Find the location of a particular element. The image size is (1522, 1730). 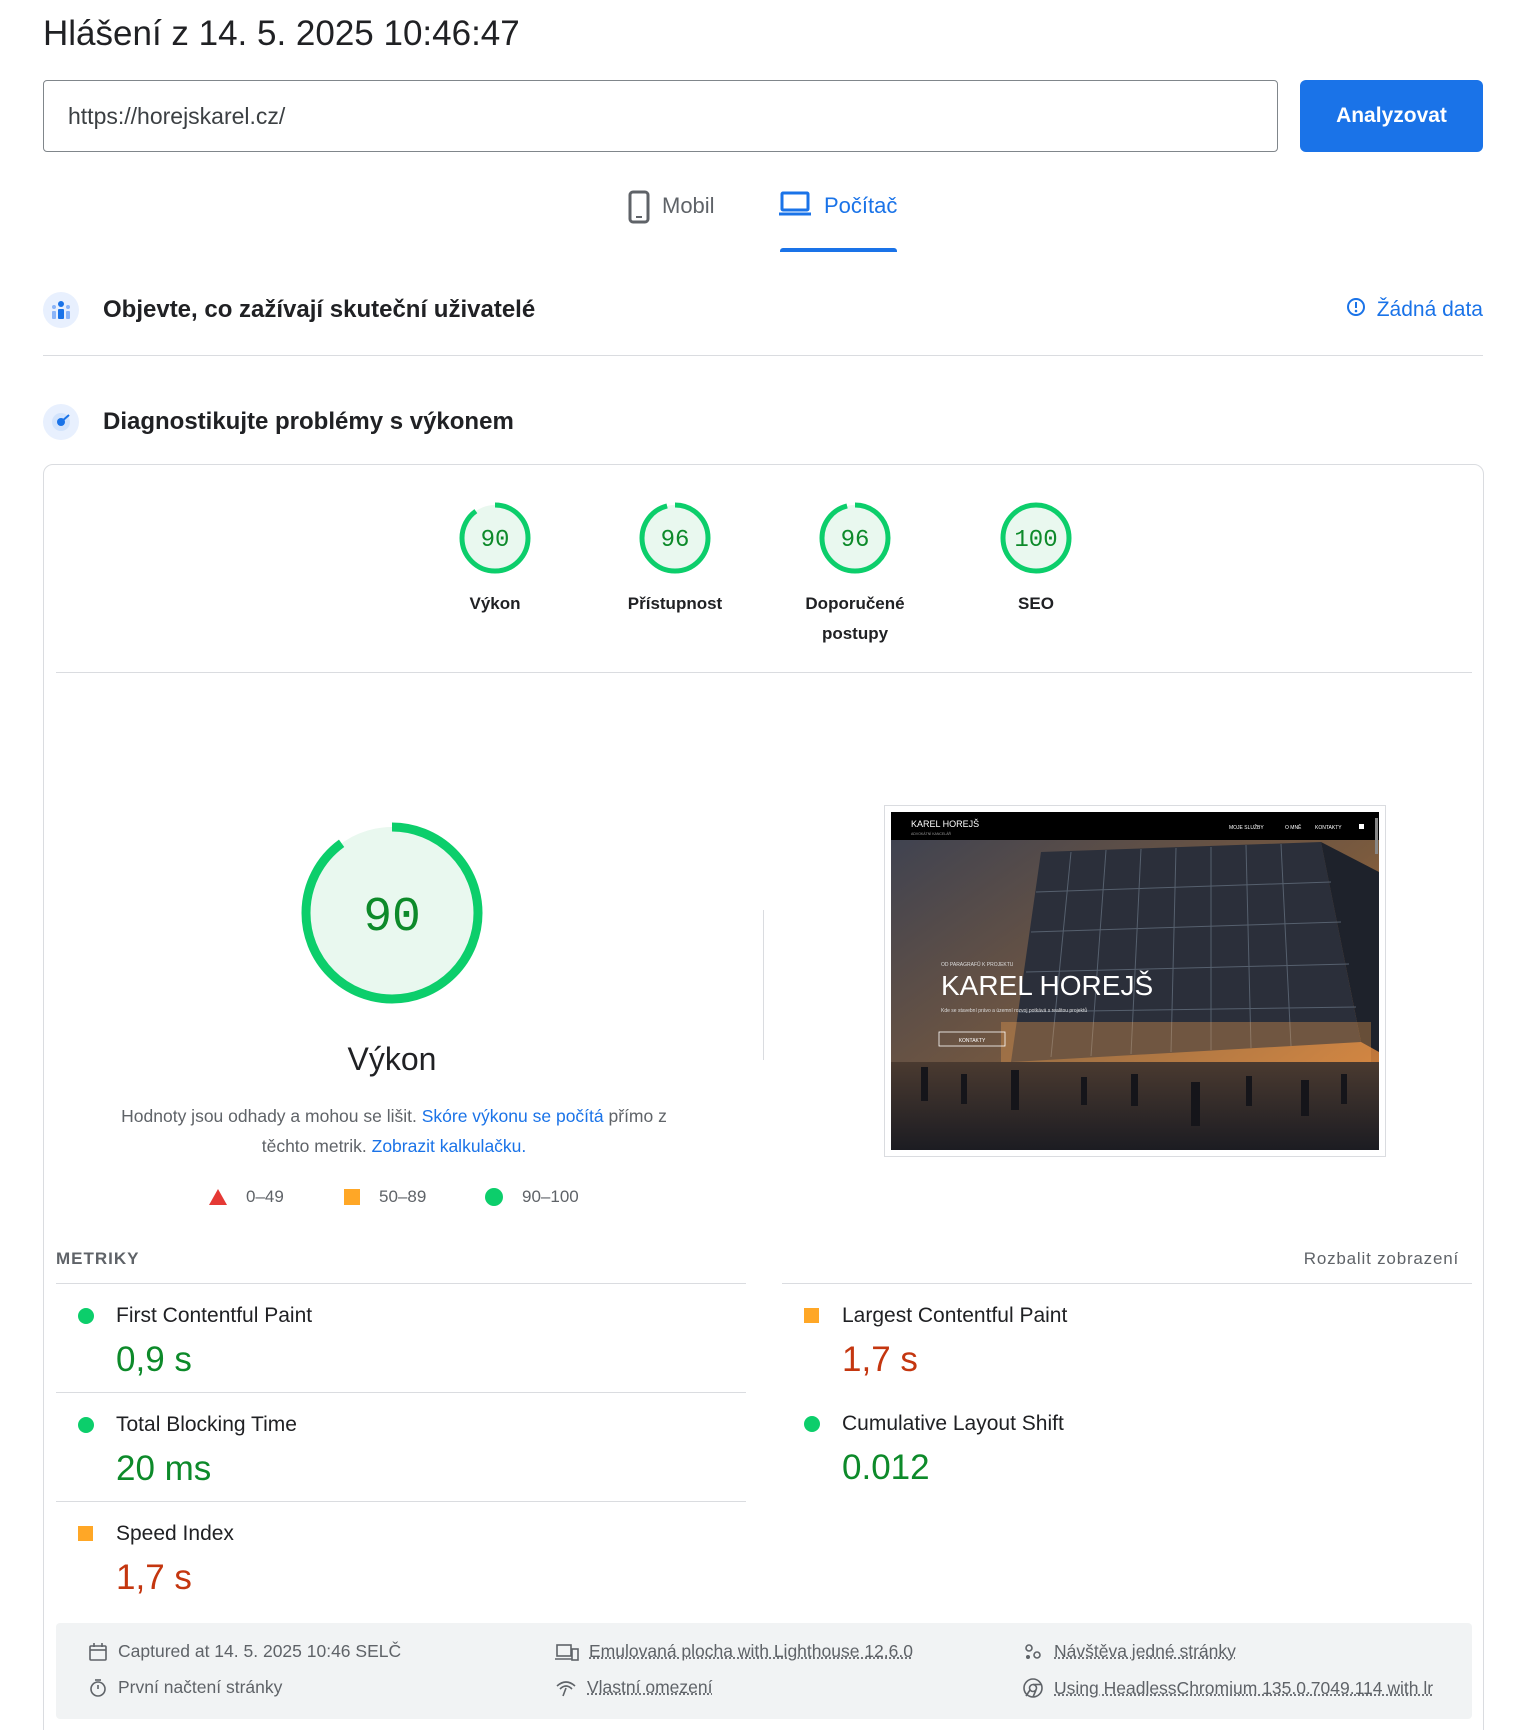

legend-range: 0–49 is located at coordinates (265, 1196).